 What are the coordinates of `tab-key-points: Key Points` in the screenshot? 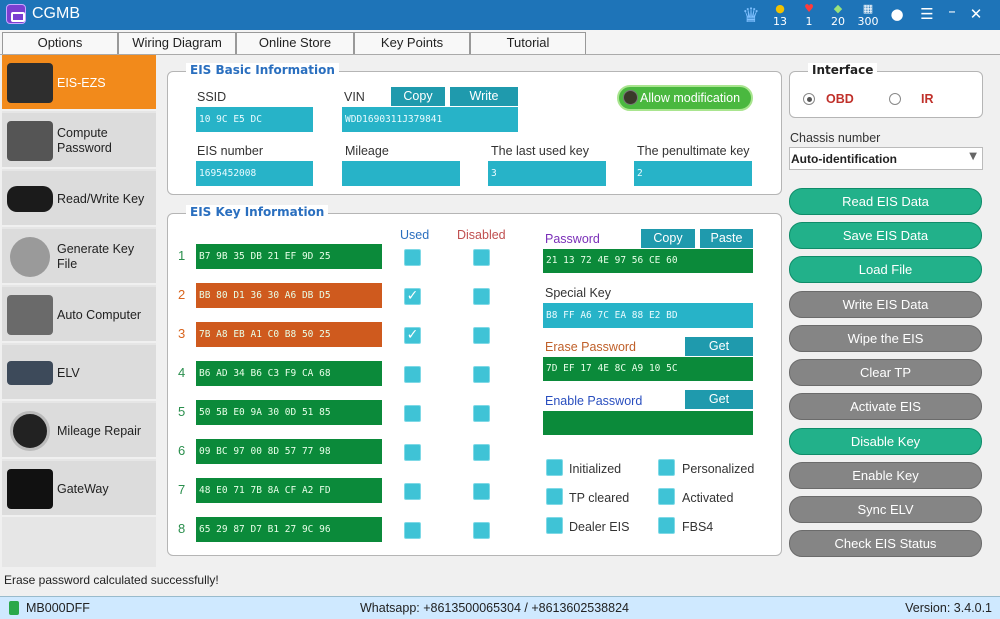 It's located at (412, 43).